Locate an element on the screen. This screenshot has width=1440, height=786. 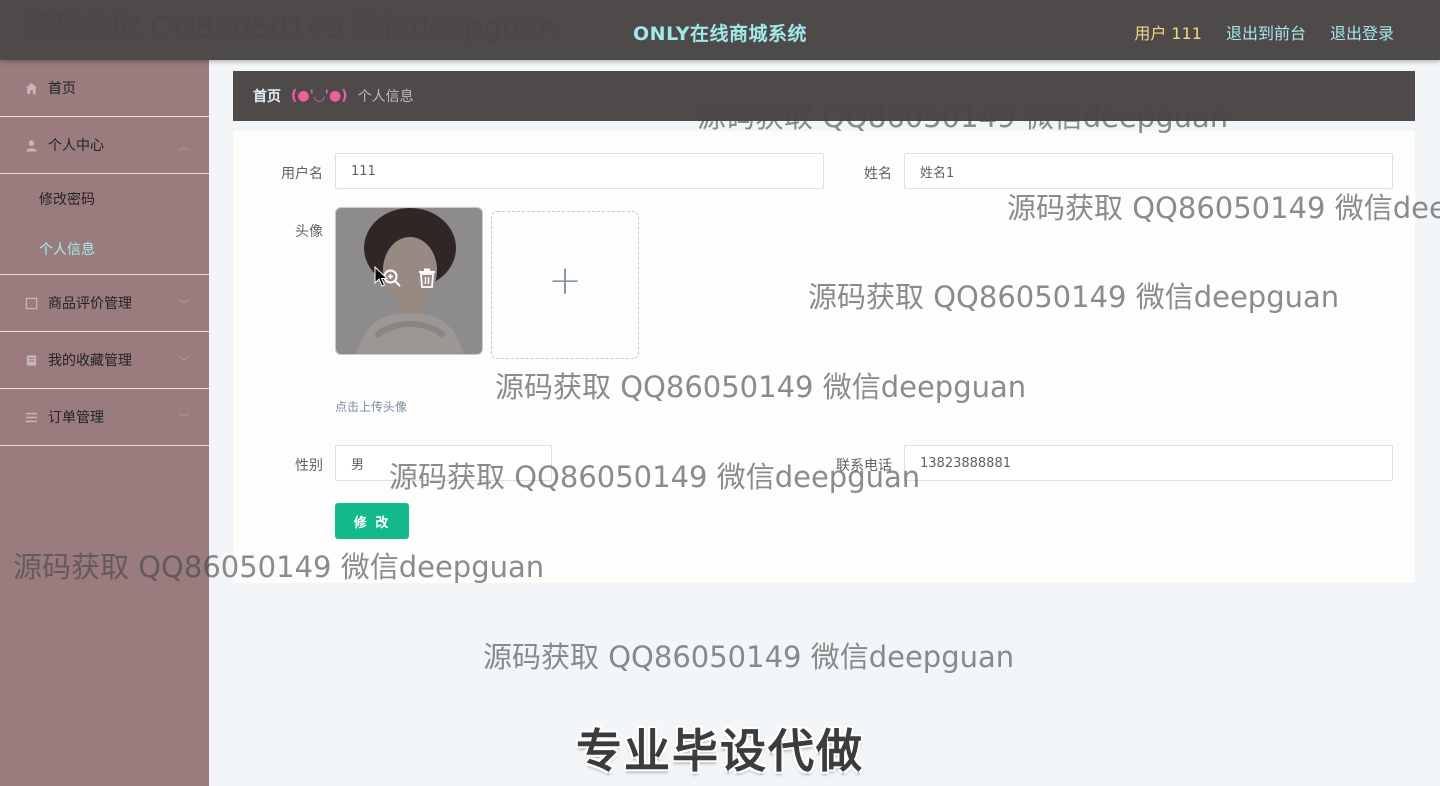
sidebar-item-label: 商品评价管理 is located at coordinates (90, 304).